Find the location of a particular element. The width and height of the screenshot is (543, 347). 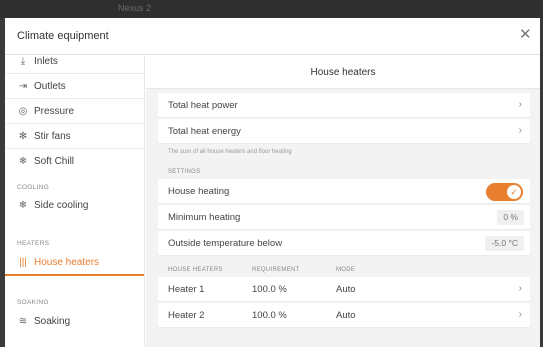

heater-name: Heater 2 is located at coordinates (186, 315).